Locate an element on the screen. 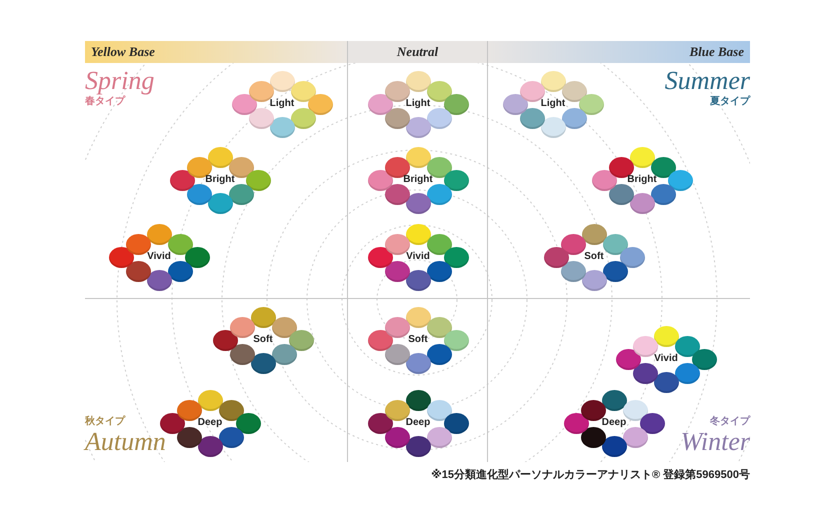  season-title: Autumn is located at coordinates (125, 442).